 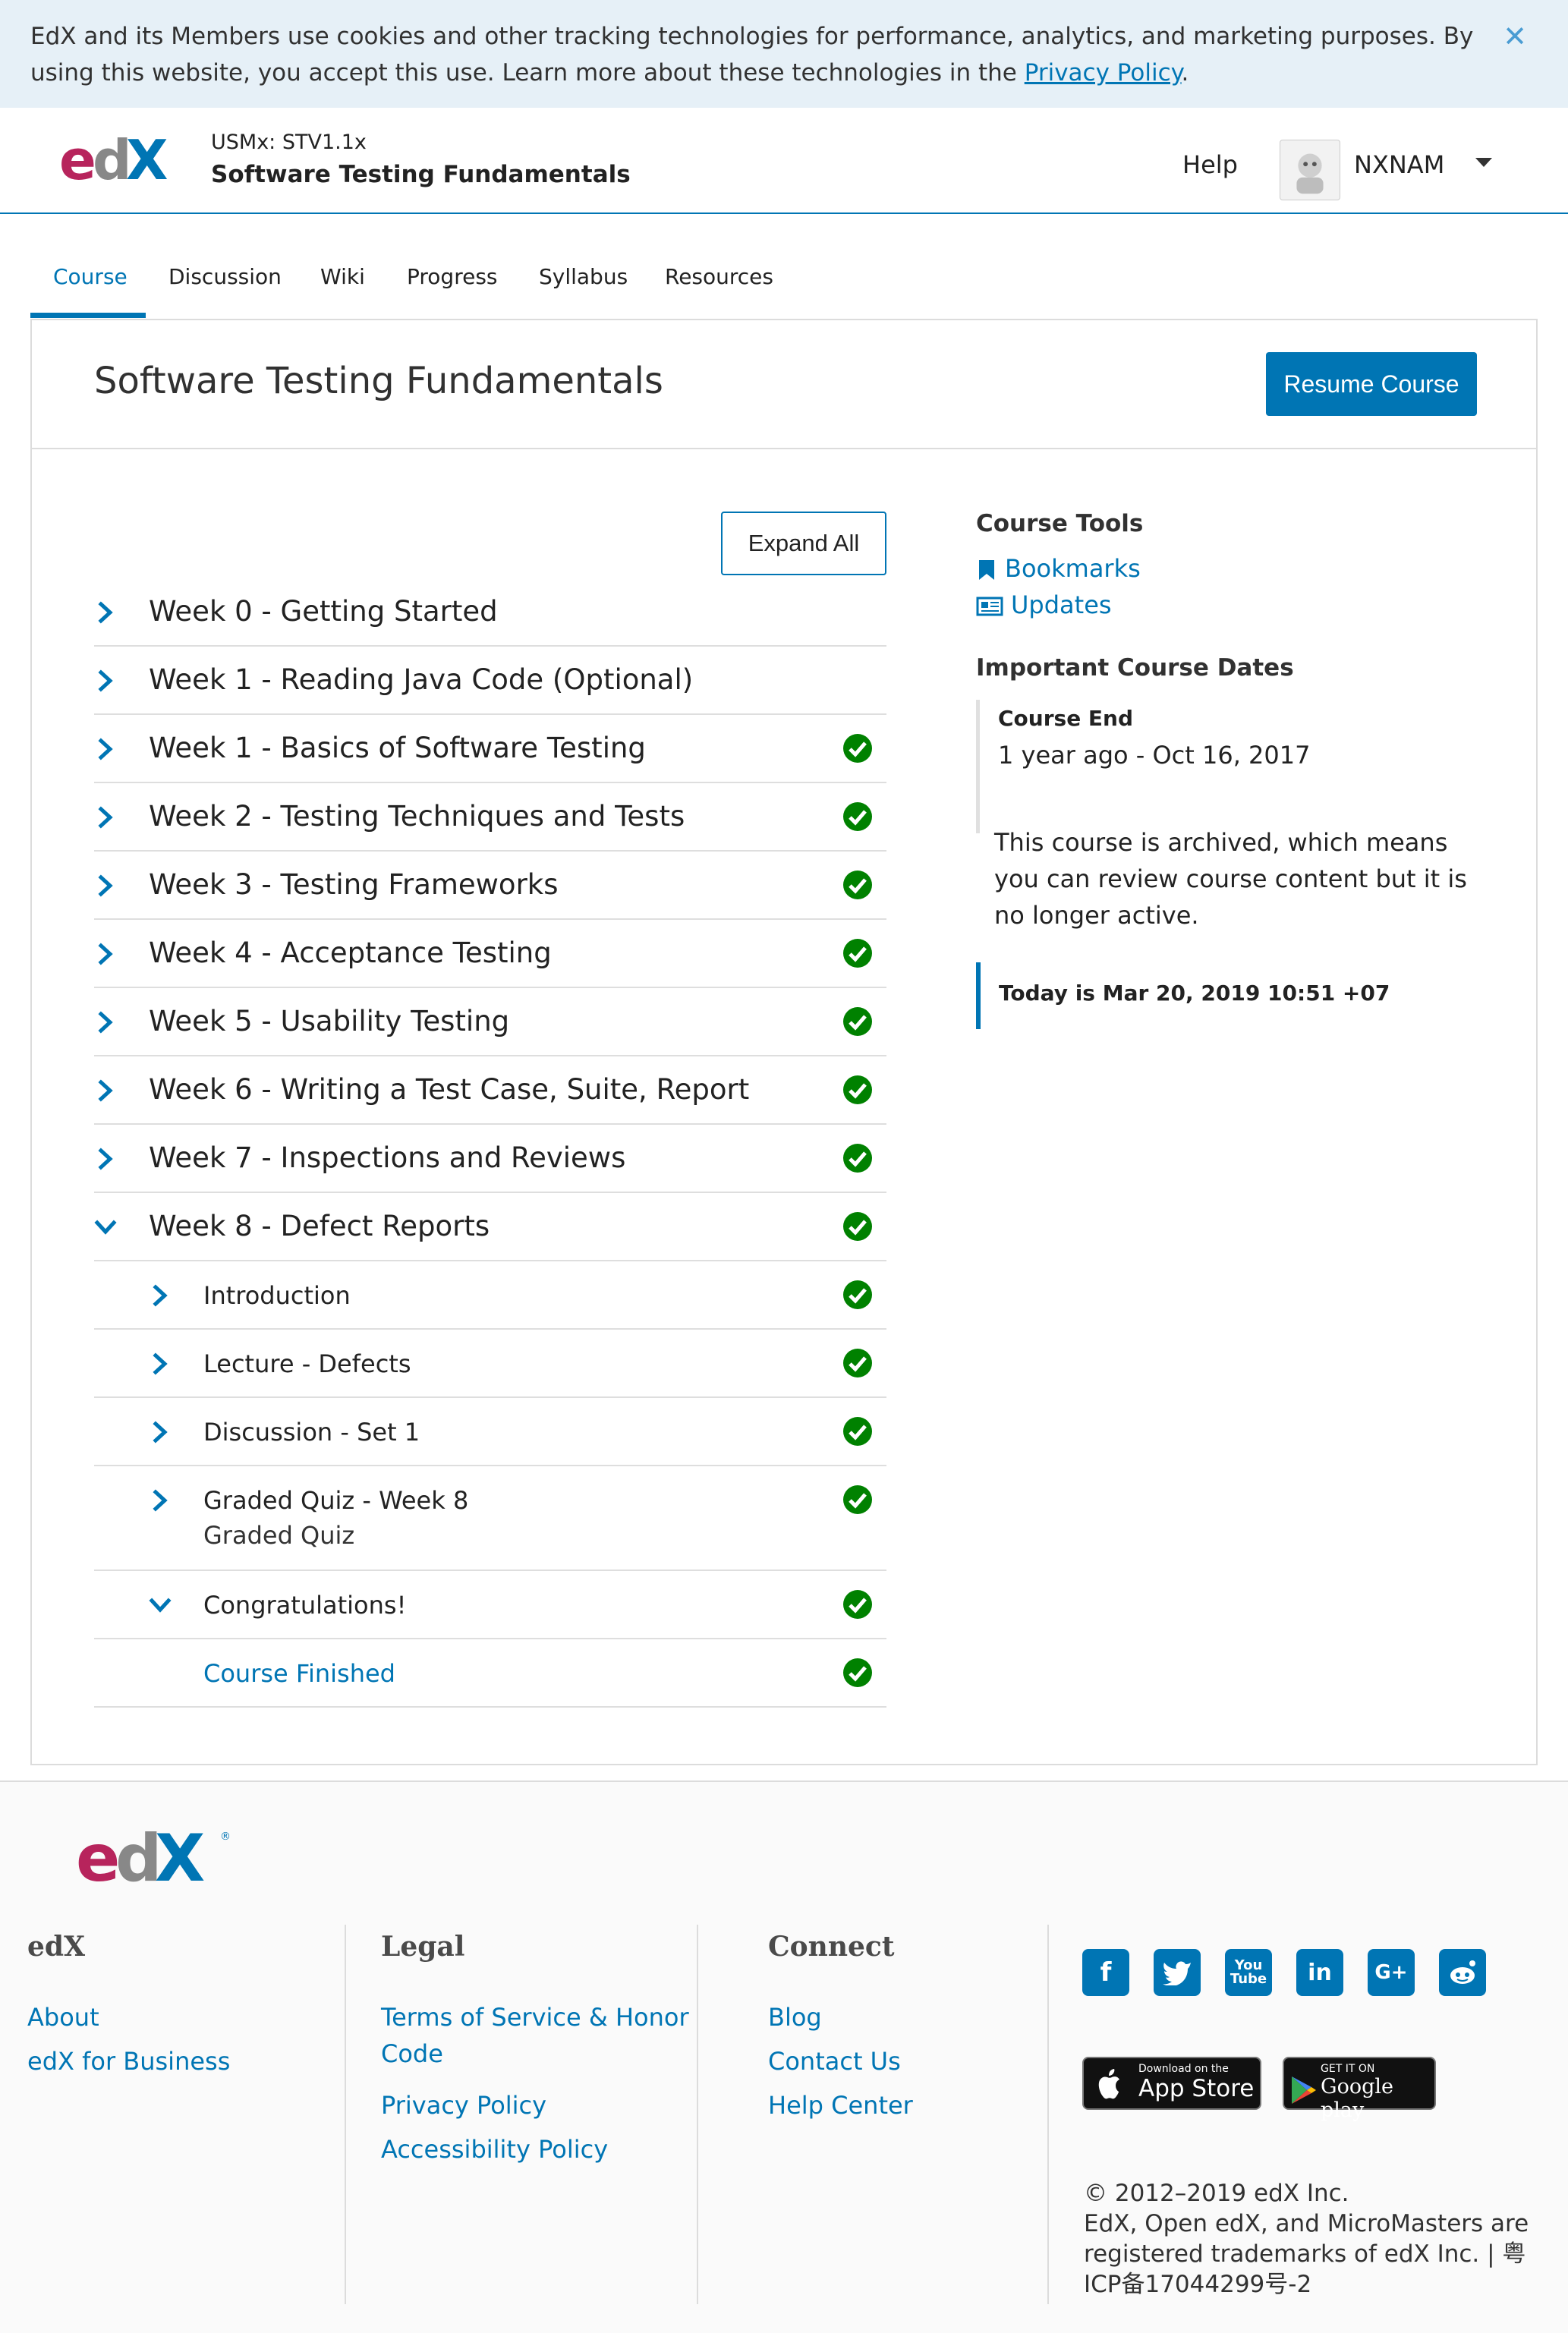 I want to click on tab-course: Course, so click(x=90, y=276).